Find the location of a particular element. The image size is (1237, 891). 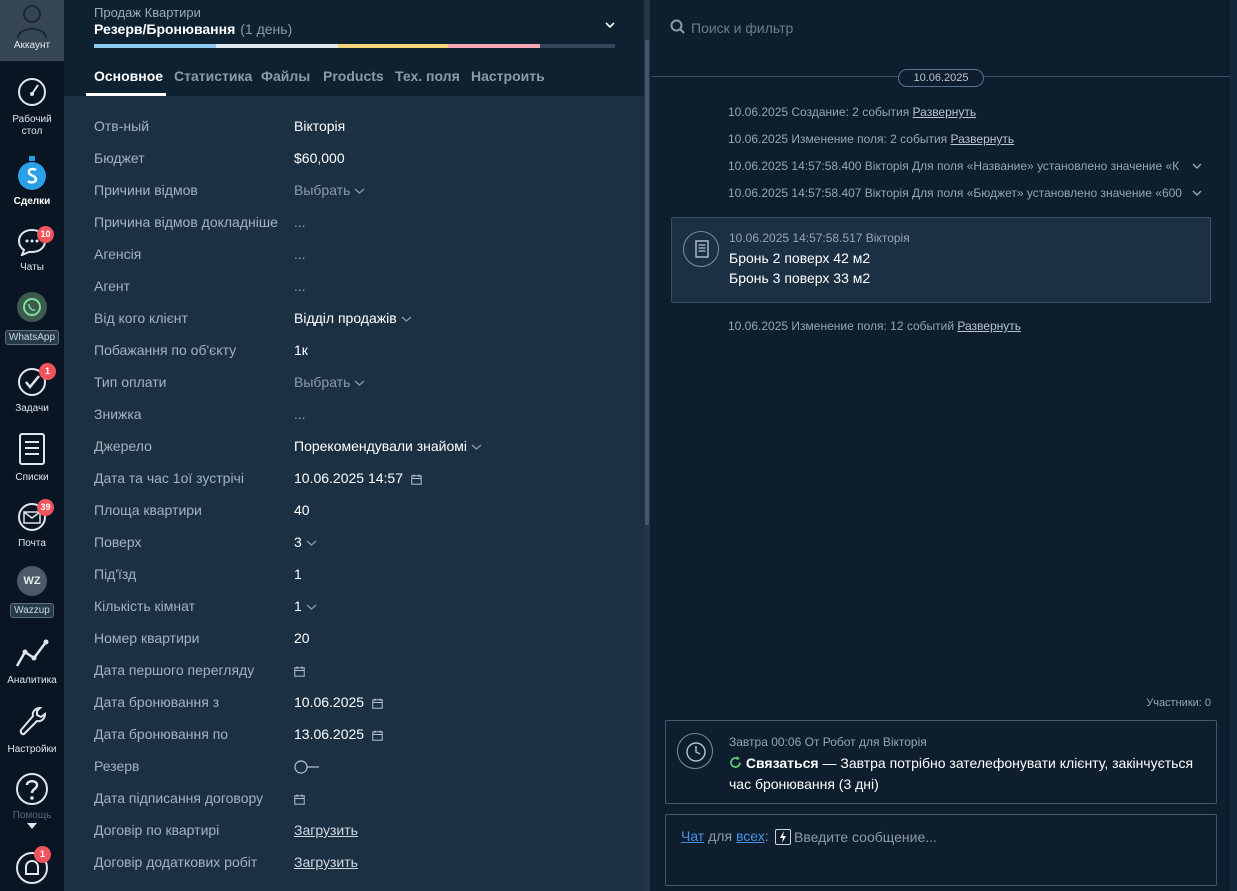

card-scrollbar-thumb is located at coordinates (647, 282).